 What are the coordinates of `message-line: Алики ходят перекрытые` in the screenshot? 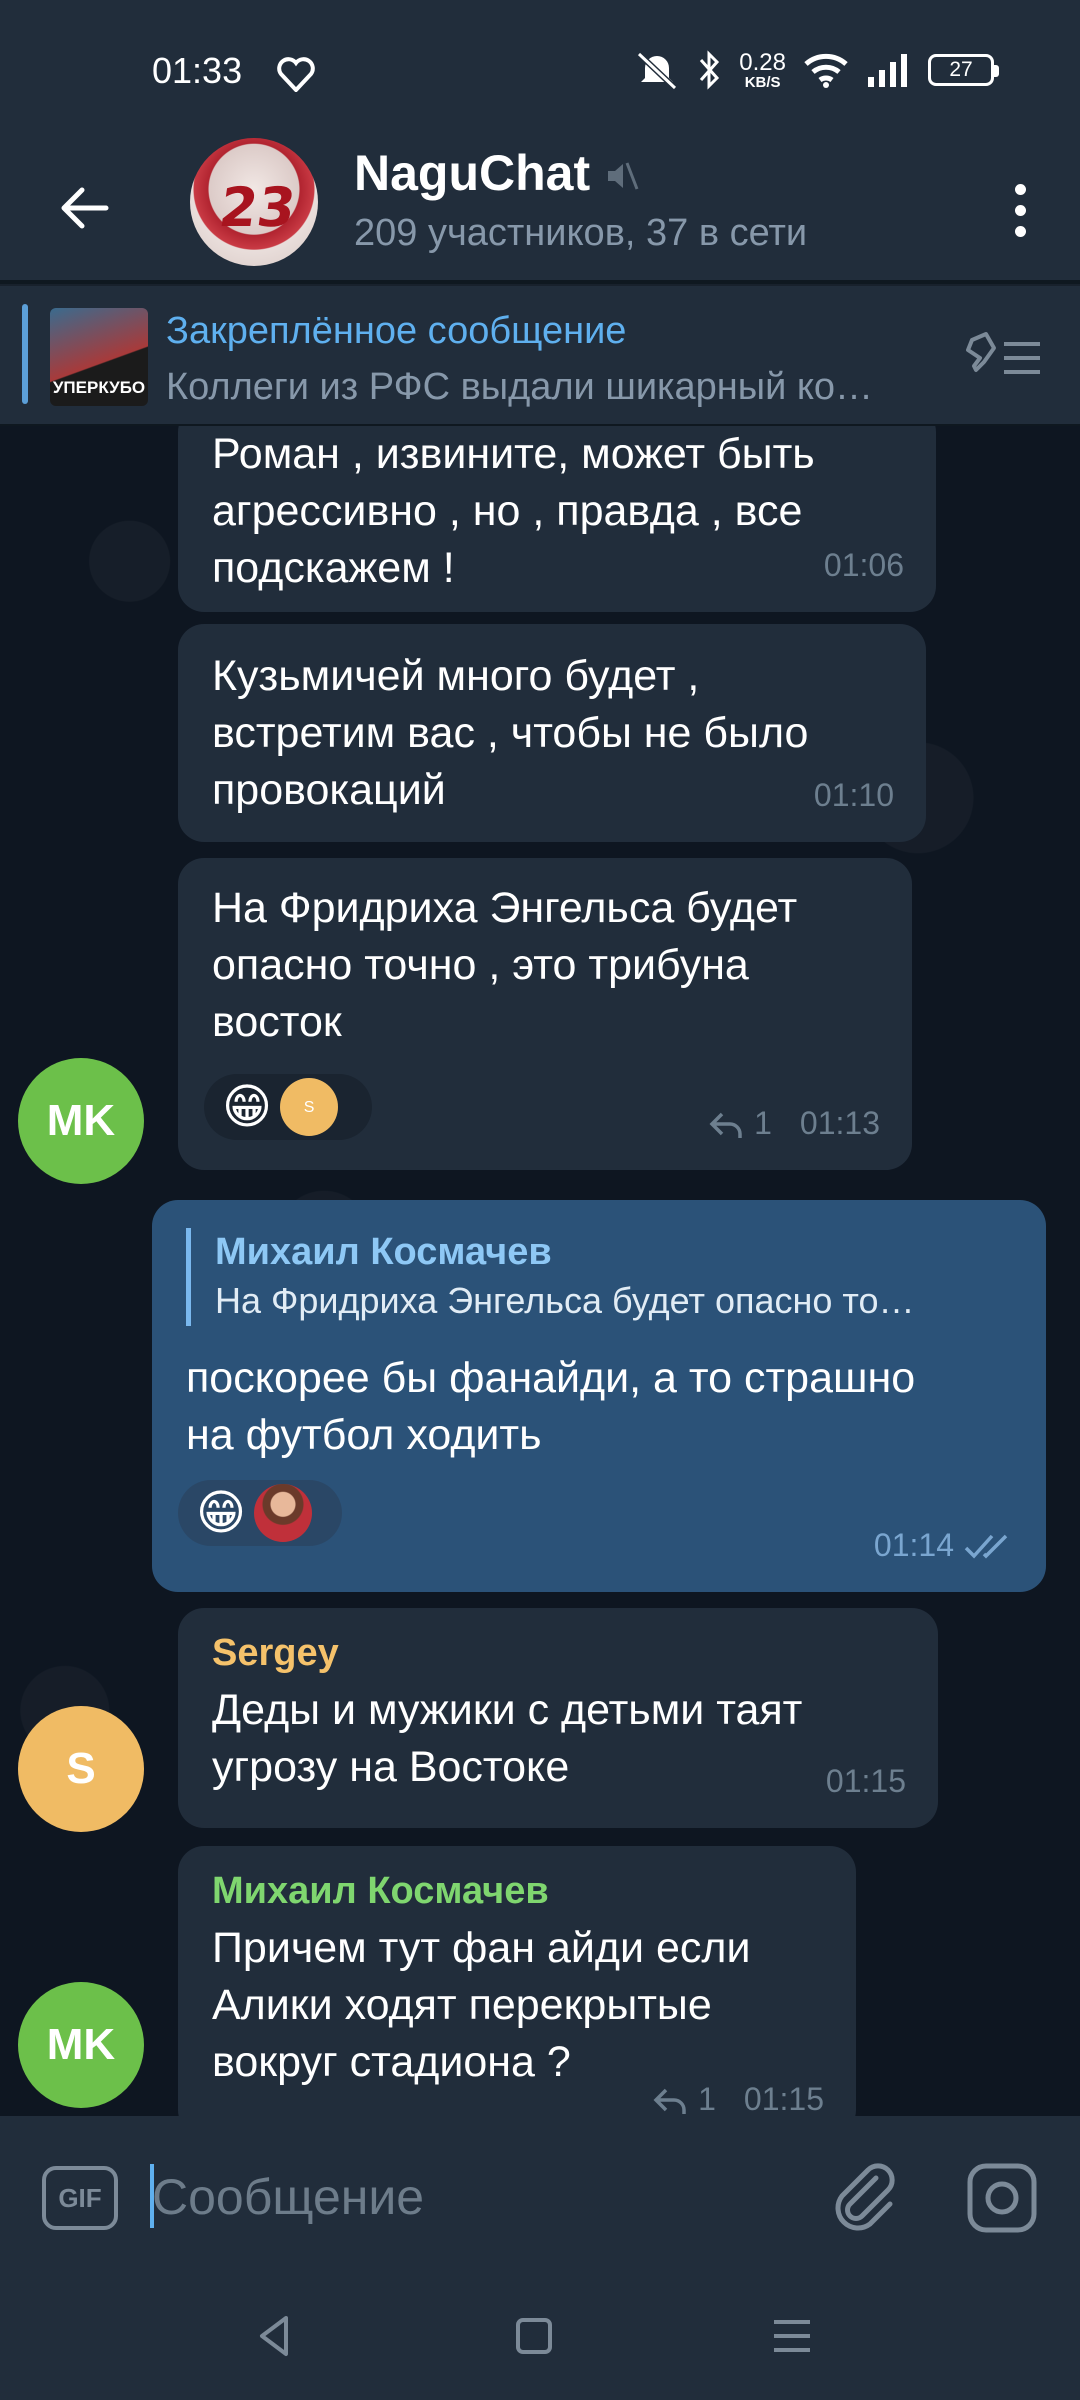 It's located at (462, 2005).